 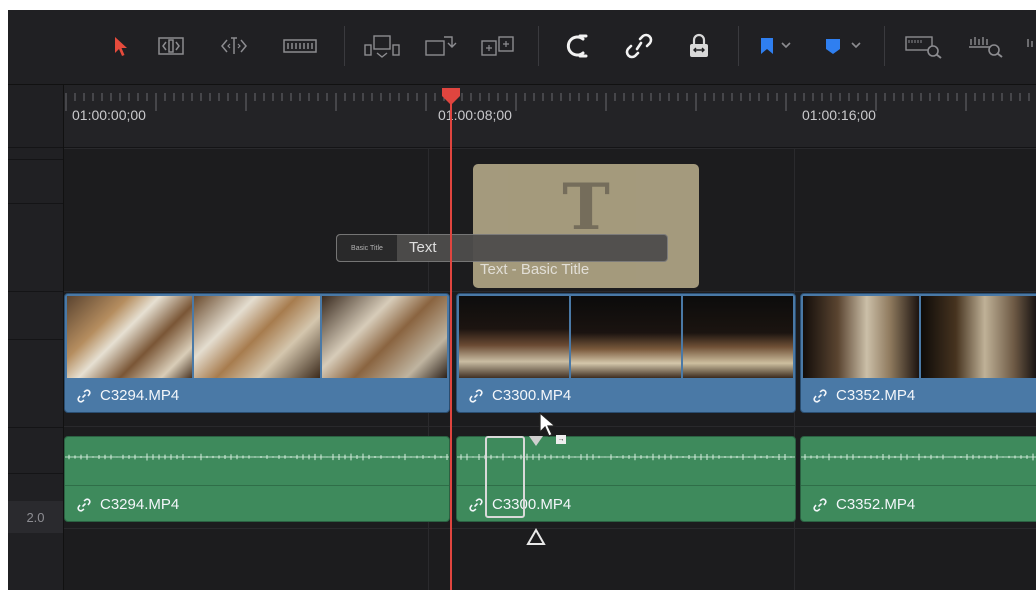 I want to click on ruler-ticks, so click(x=547, y=102).